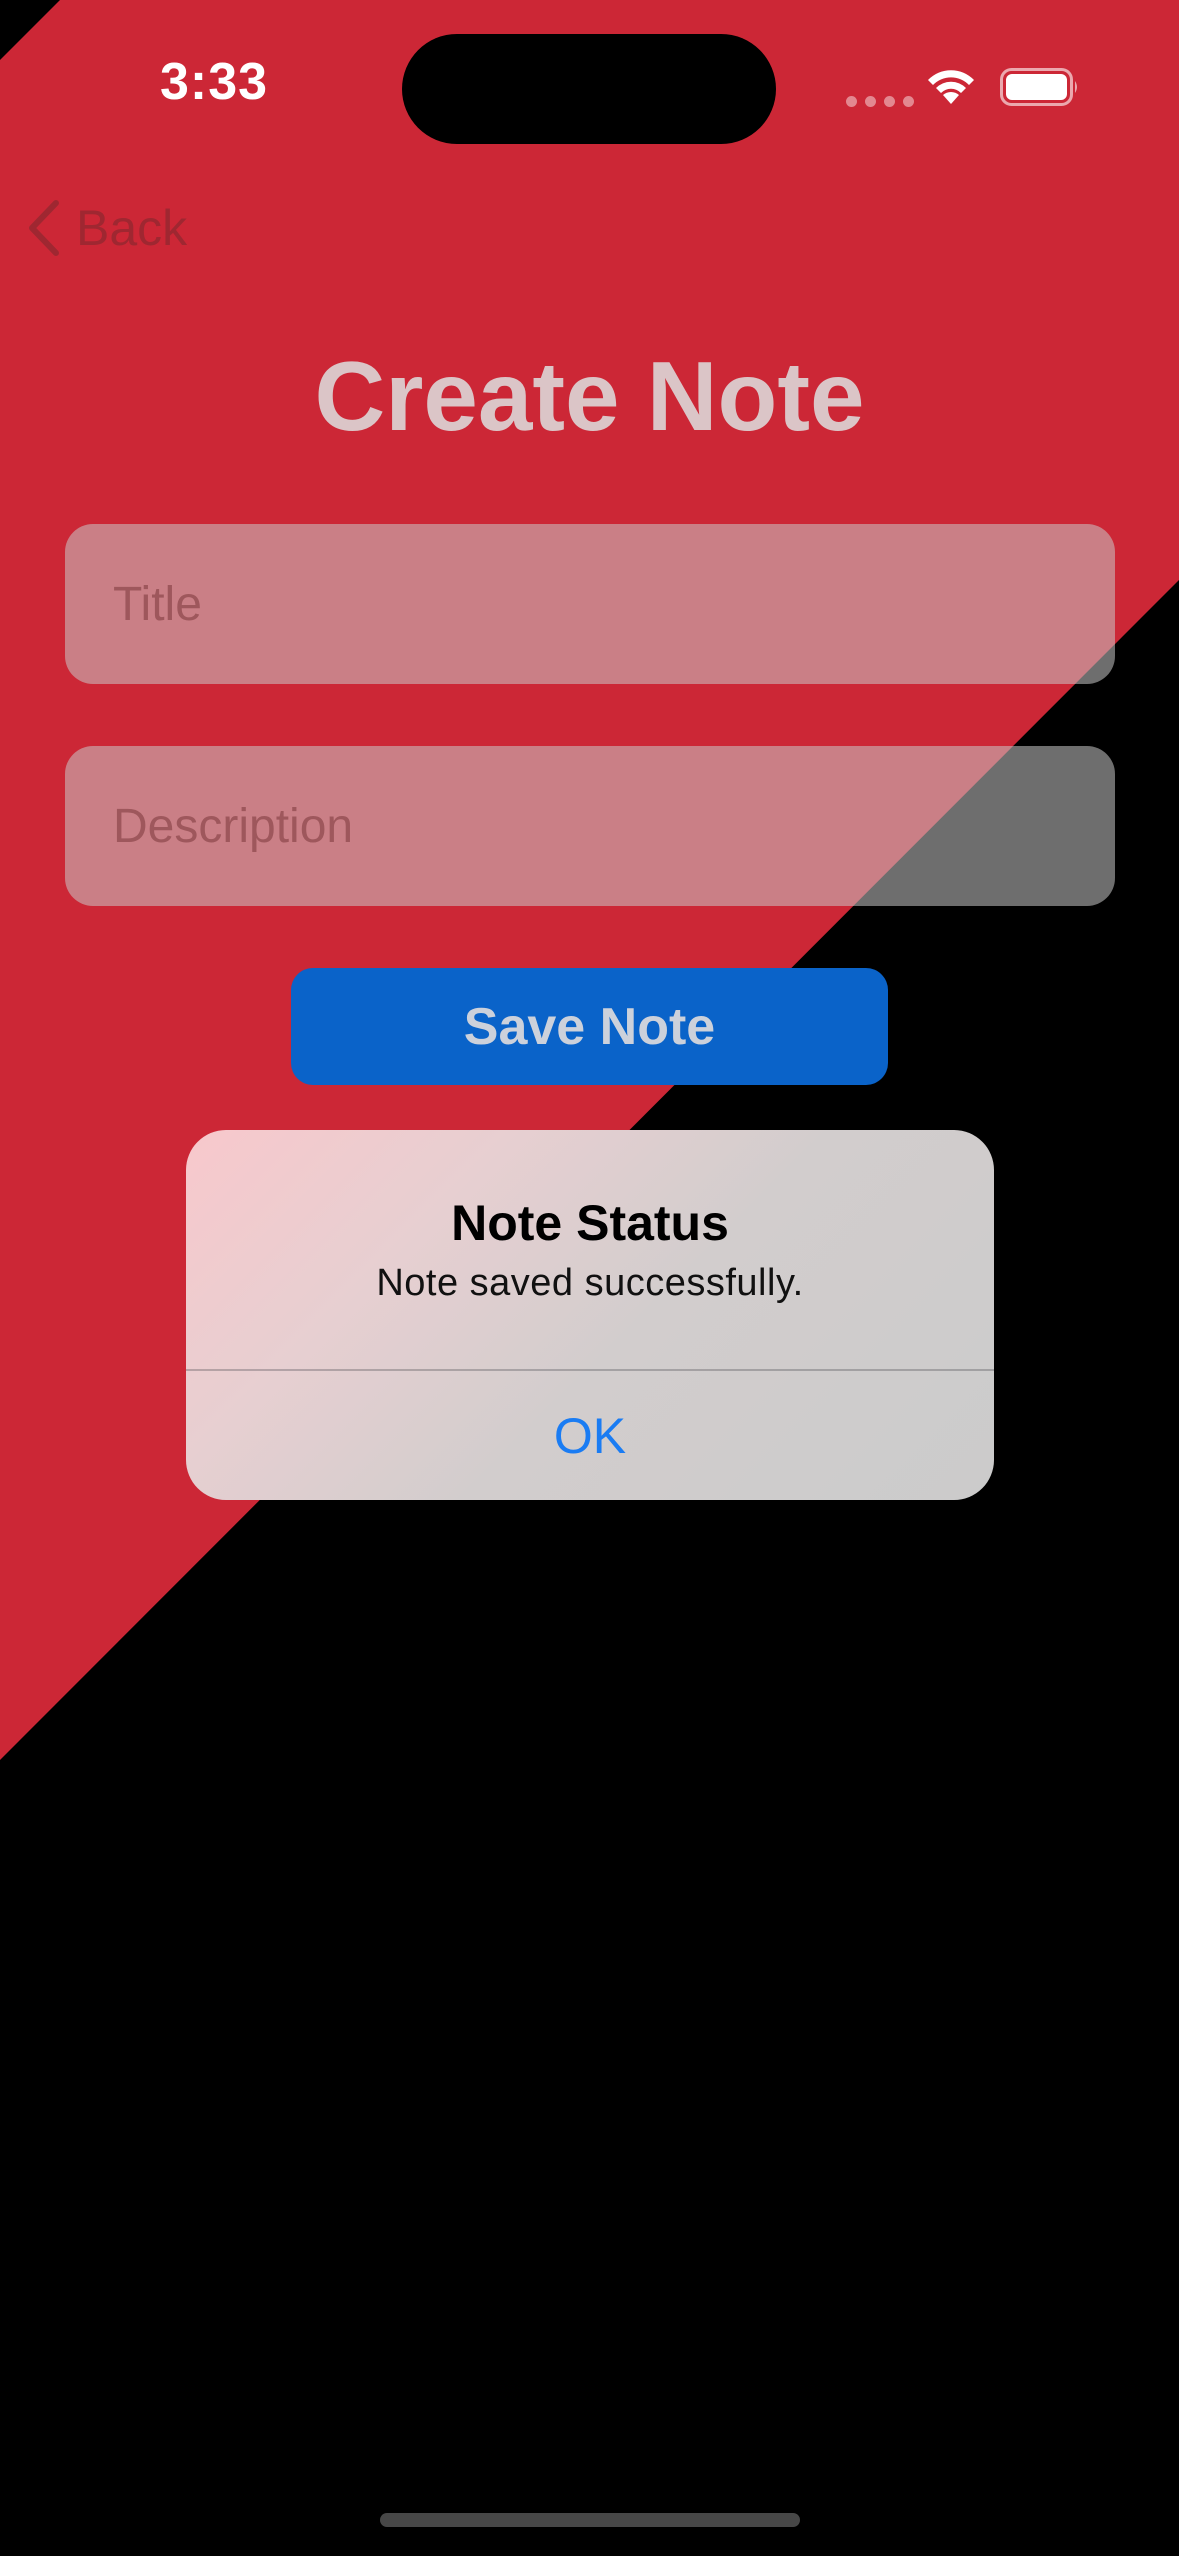  Describe the element at coordinates (880, 101) in the screenshot. I see `signal-dots-icon` at that location.